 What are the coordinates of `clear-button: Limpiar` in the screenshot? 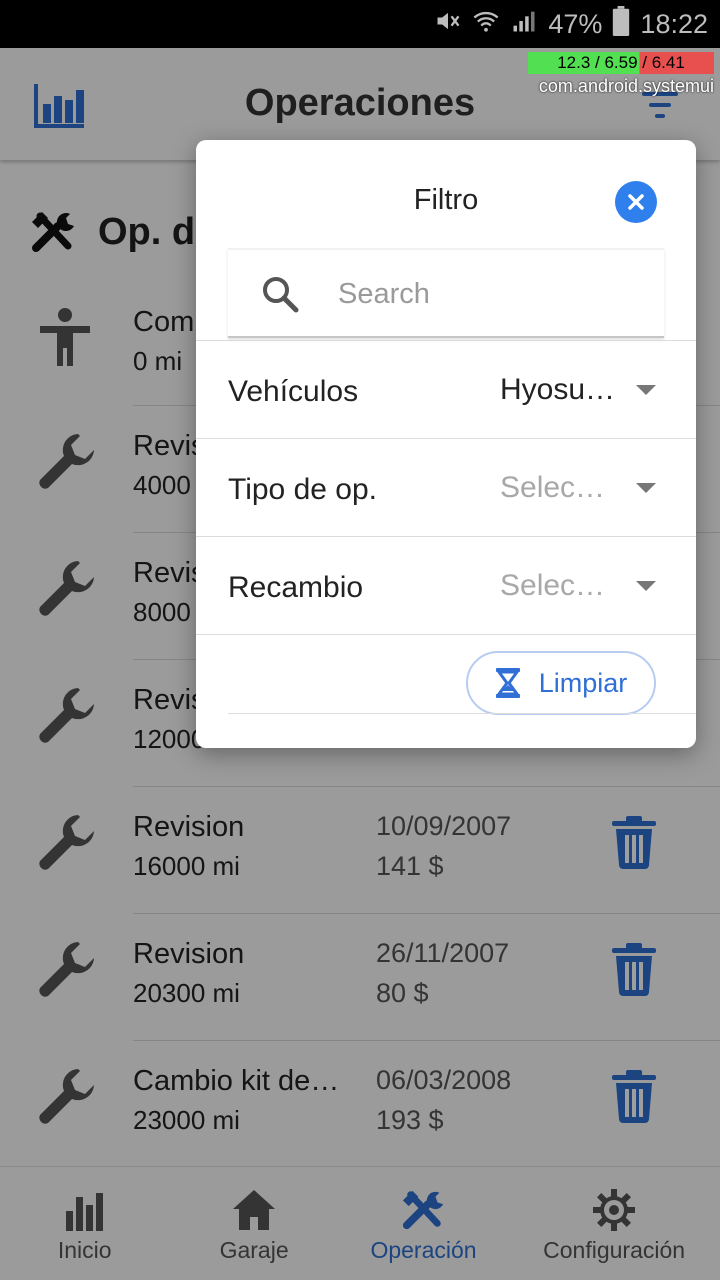 It's located at (561, 683).